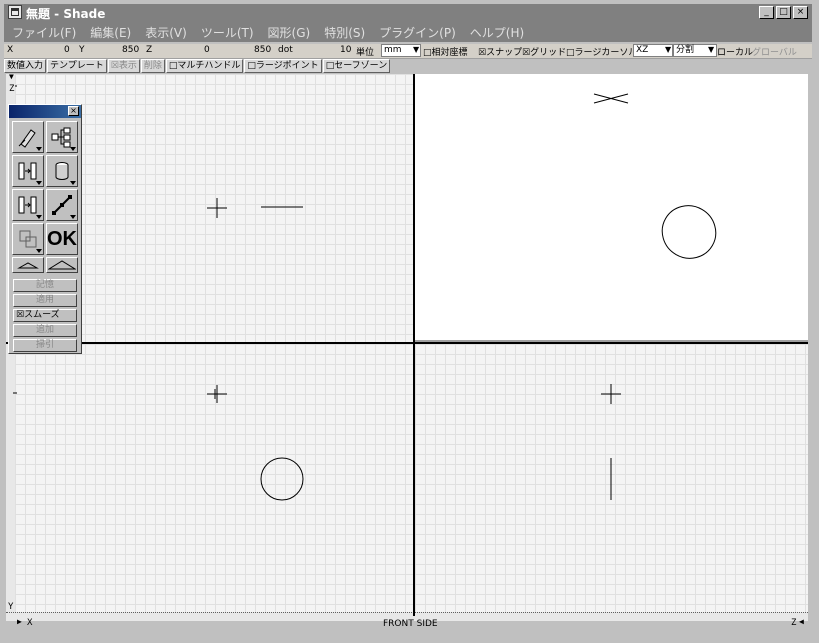 The width and height of the screenshot is (819, 643). What do you see at coordinates (689, 232) in the screenshot?
I see `sphere-perspective` at bounding box center [689, 232].